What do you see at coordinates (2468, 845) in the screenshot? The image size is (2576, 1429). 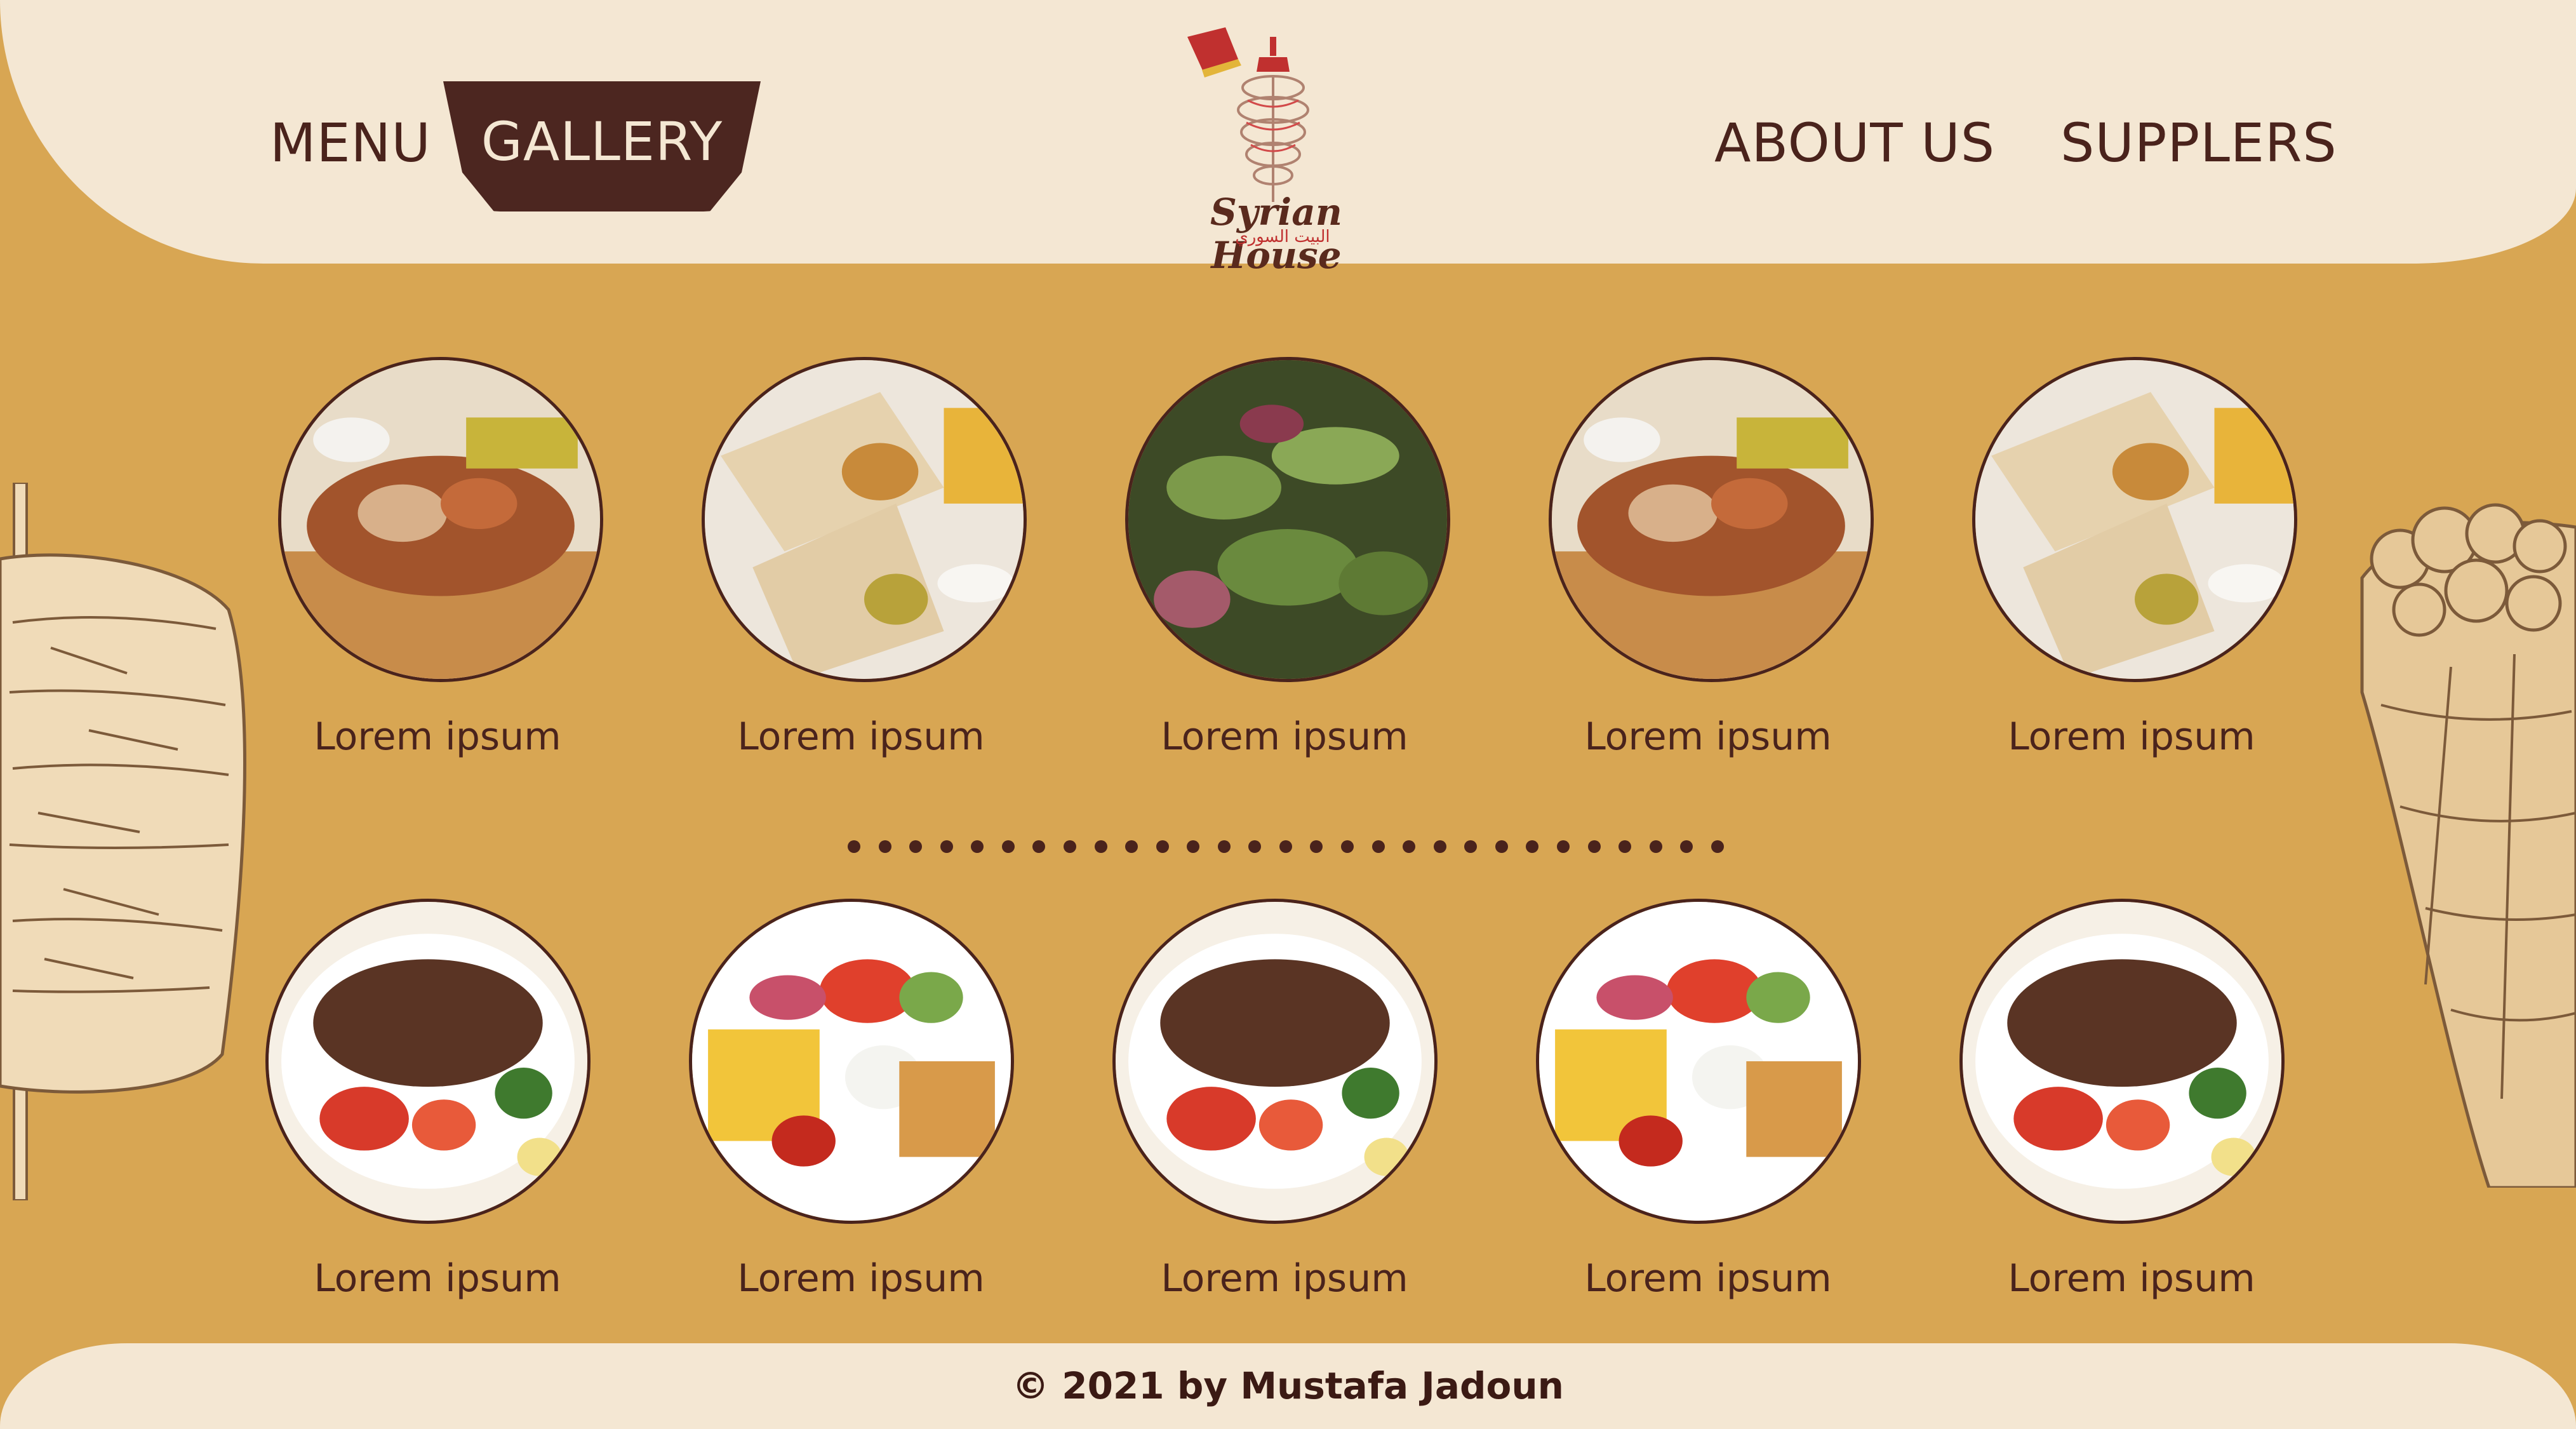 I see `shawarma-wrap-sketch-icon` at bounding box center [2468, 845].